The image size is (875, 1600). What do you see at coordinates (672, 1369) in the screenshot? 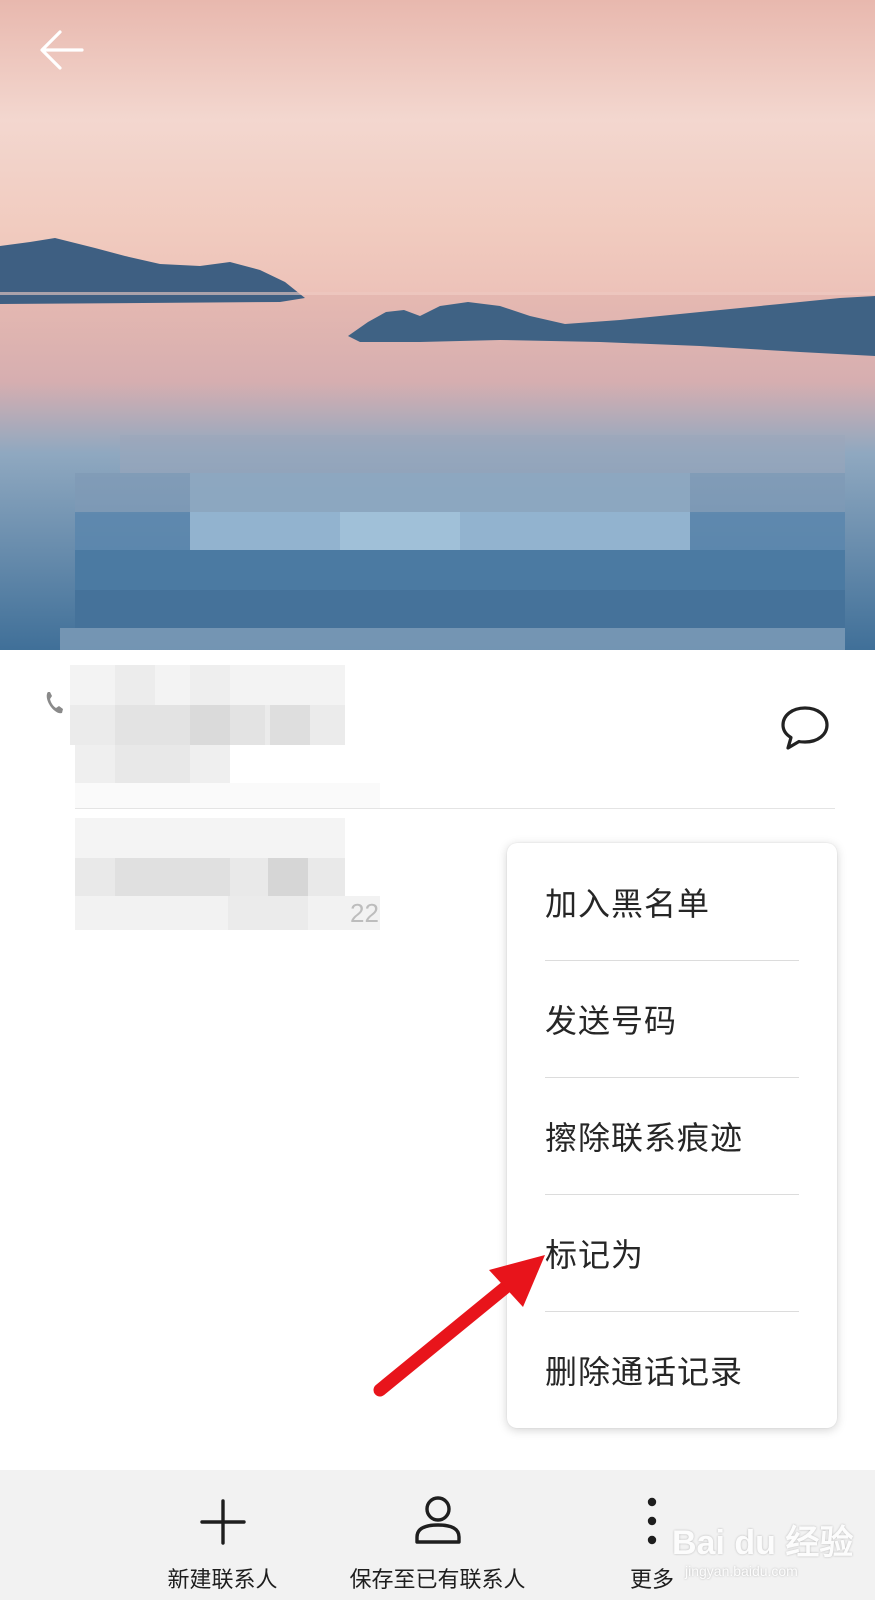
I see `menu-item-delete-call-log: 删除通话记录` at bounding box center [672, 1369].